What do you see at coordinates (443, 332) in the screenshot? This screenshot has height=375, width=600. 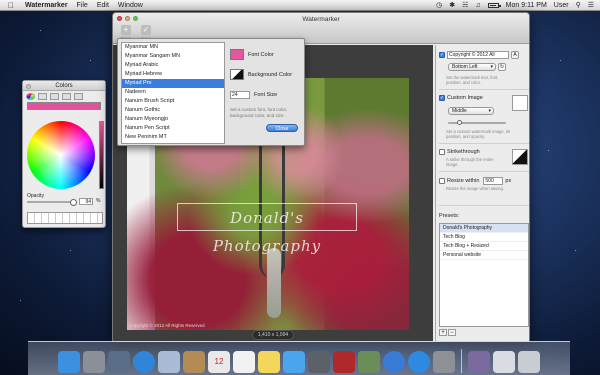 I see `add-preset-button: +` at bounding box center [443, 332].